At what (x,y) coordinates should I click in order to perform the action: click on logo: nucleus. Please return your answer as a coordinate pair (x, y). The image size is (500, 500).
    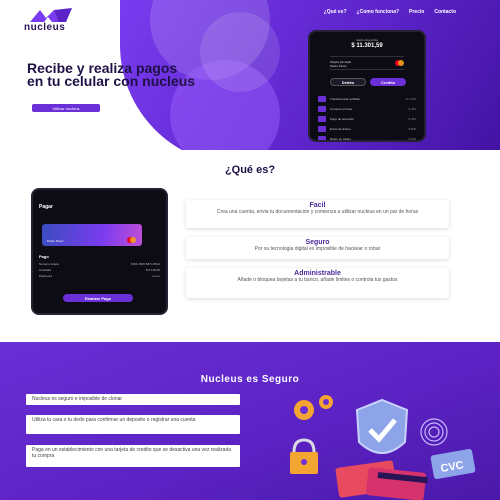
    Looking at the image, I should click on (54, 21).